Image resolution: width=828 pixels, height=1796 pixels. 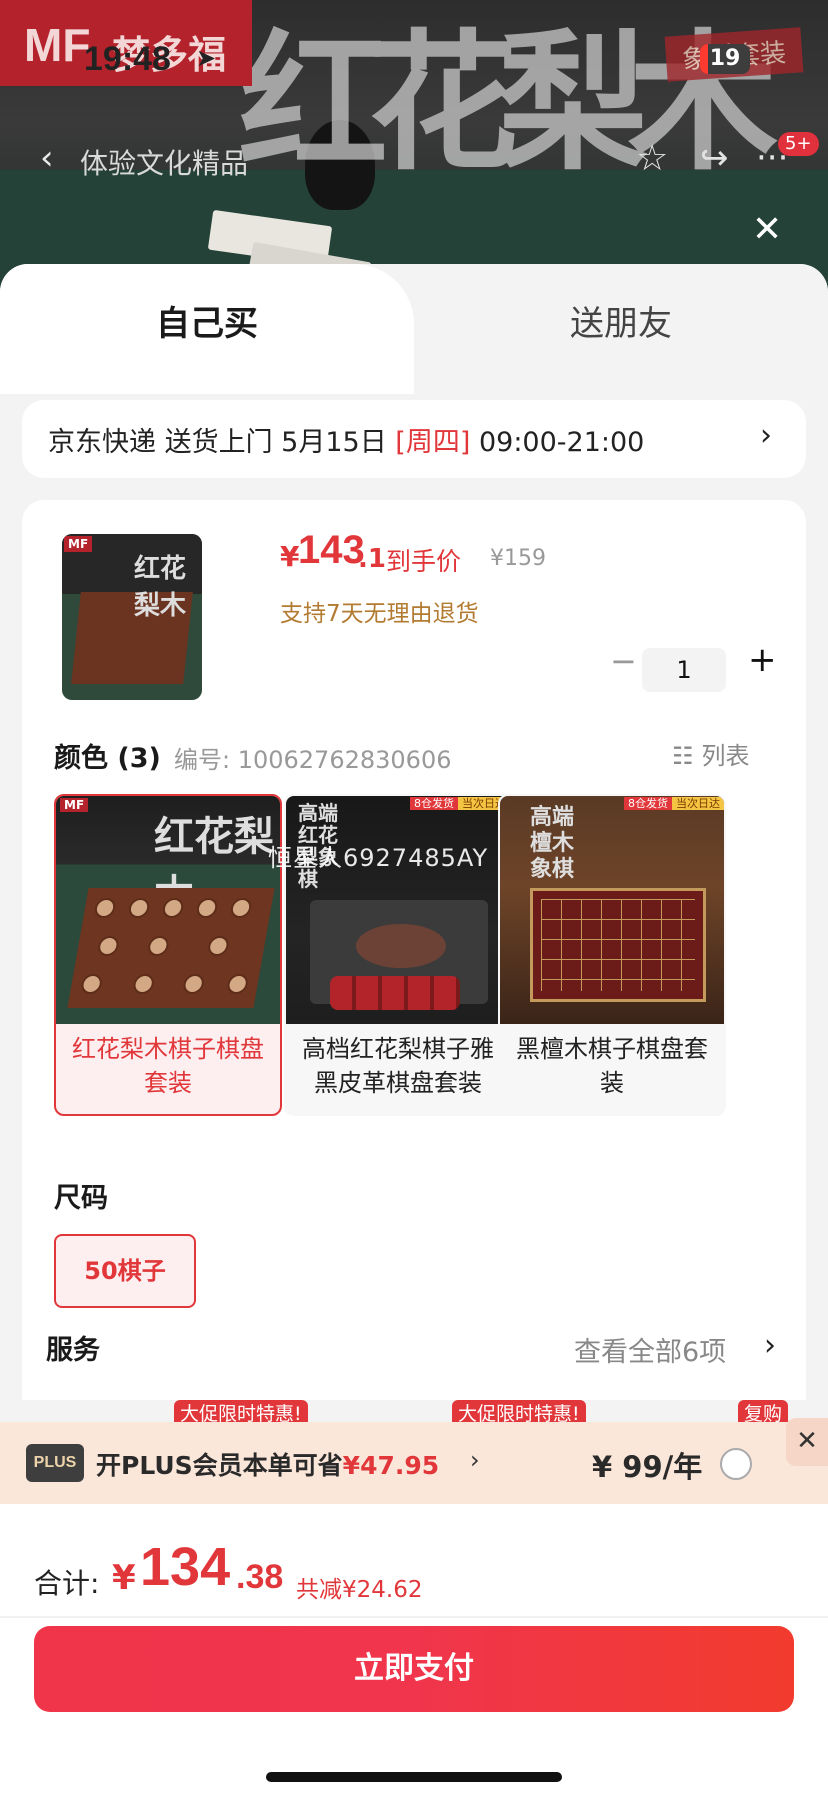 I want to click on tab-buy-self: 自己买, so click(x=207, y=329).